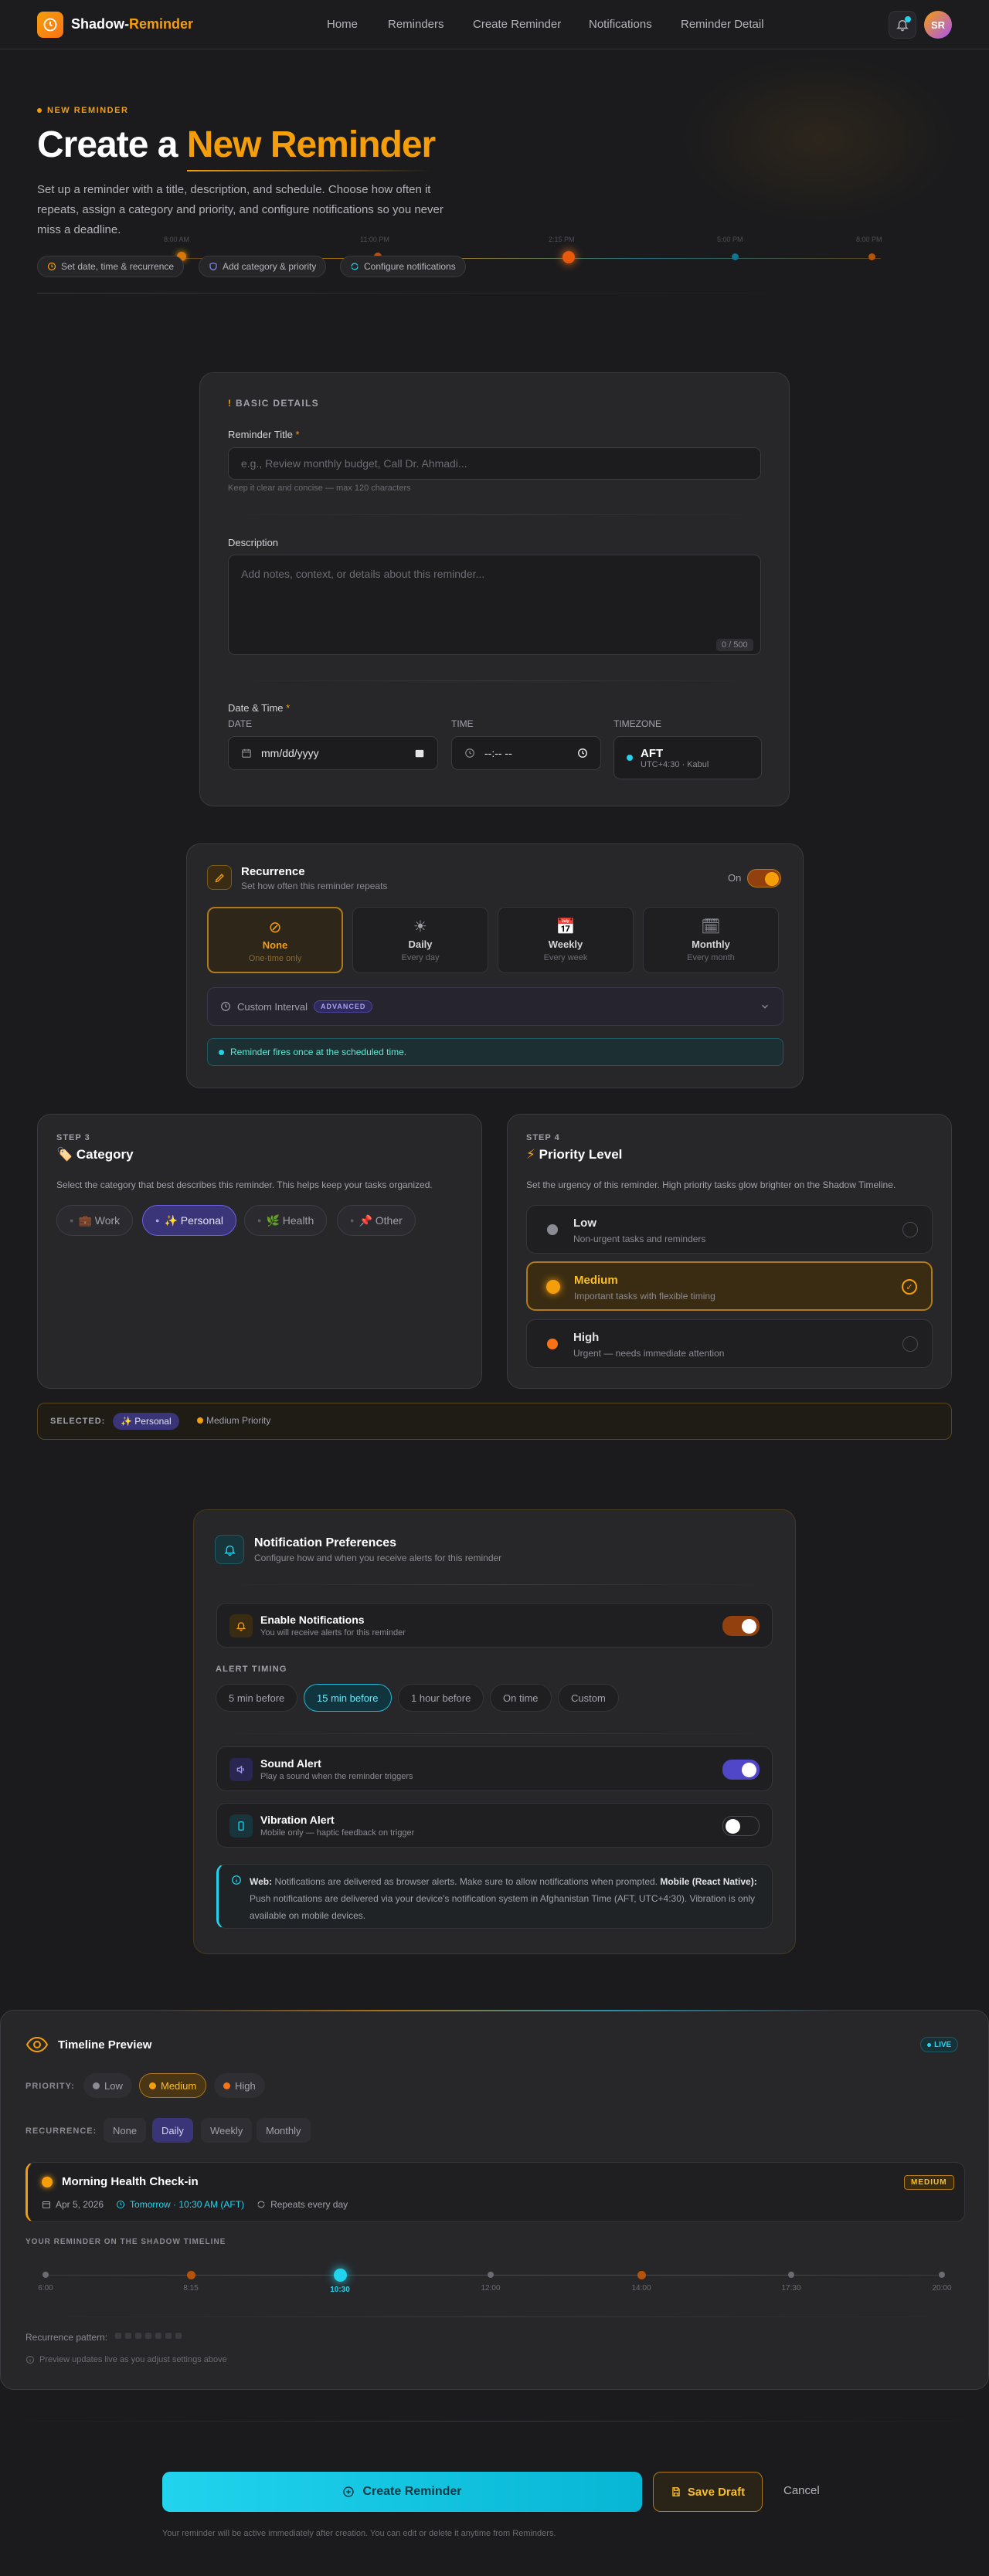 The height and width of the screenshot is (2576, 989). Describe the element at coordinates (337, 1833) in the screenshot. I see `vibration-alert-subtitle: Mobile only — haptic feedback on trigger` at that location.